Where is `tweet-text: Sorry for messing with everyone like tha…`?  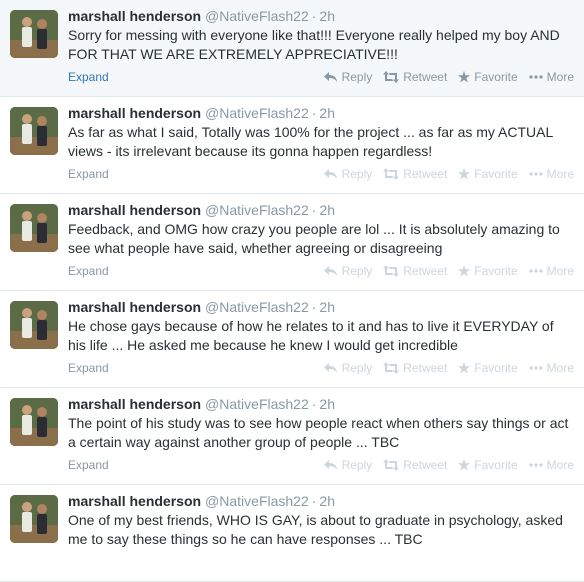 tweet-text: Sorry for messing with everyone like tha… is located at coordinates (314, 44).